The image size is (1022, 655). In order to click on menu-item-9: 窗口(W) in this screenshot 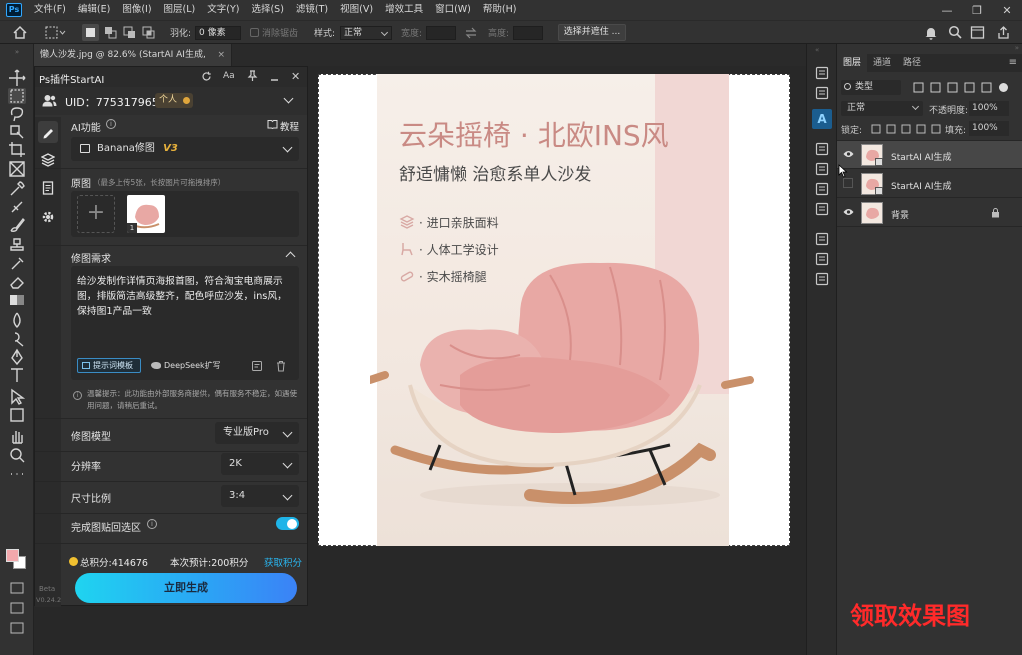, I will do `click(453, 10)`.